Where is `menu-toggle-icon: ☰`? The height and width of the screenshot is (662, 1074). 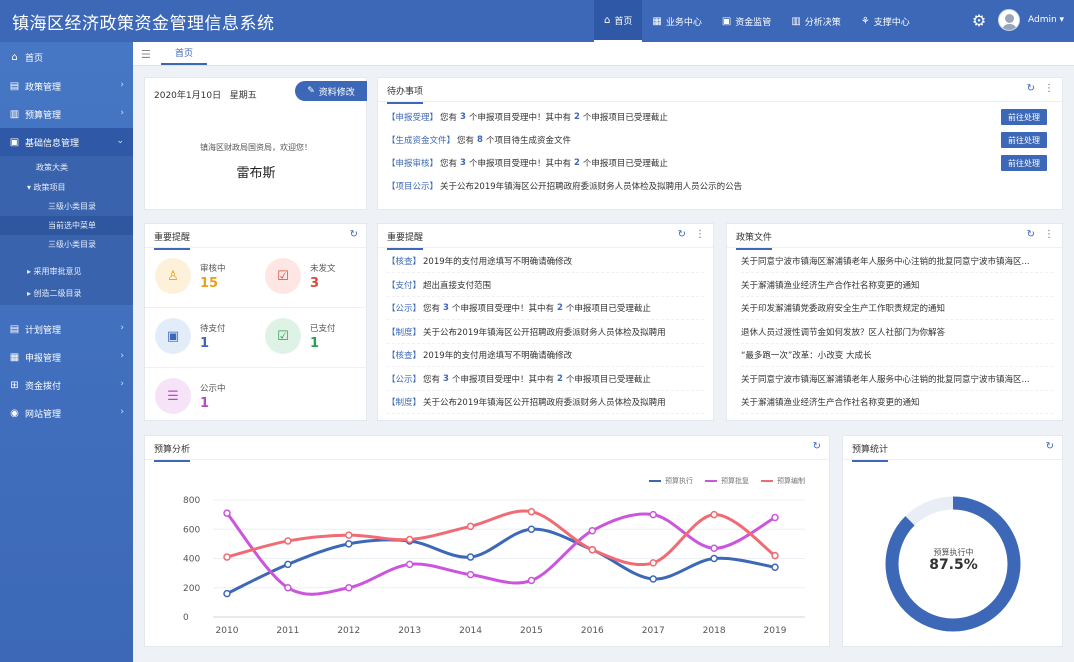
menu-toggle-icon: ☰ is located at coordinates (146, 54).